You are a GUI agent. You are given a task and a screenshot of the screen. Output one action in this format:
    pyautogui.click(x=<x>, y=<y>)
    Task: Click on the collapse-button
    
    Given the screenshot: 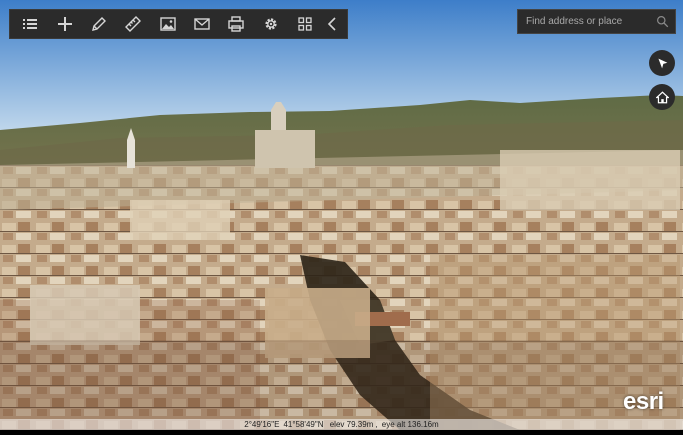 What is the action you would take?
    pyautogui.click(x=333, y=24)
    